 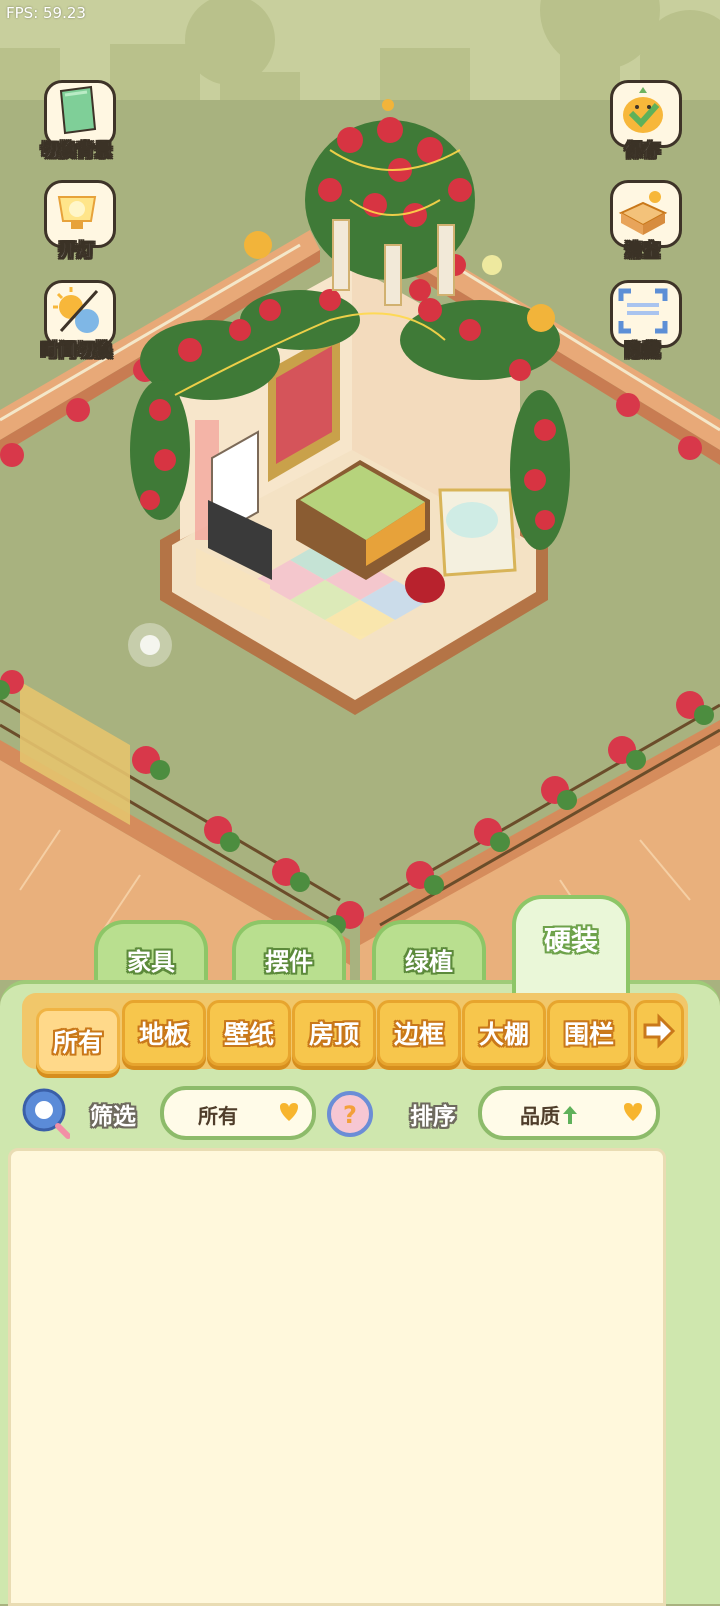 What do you see at coordinates (46, 13) in the screenshot?
I see `fps-counter: FPS: 59.23` at bounding box center [46, 13].